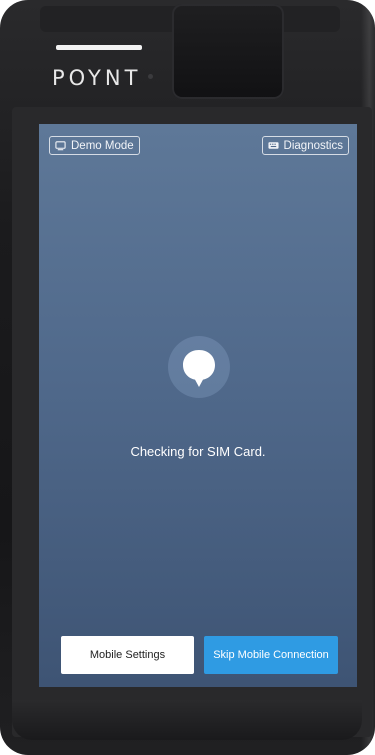 The width and height of the screenshot is (375, 755). Describe the element at coordinates (150, 76) in the screenshot. I see `status-led` at that location.